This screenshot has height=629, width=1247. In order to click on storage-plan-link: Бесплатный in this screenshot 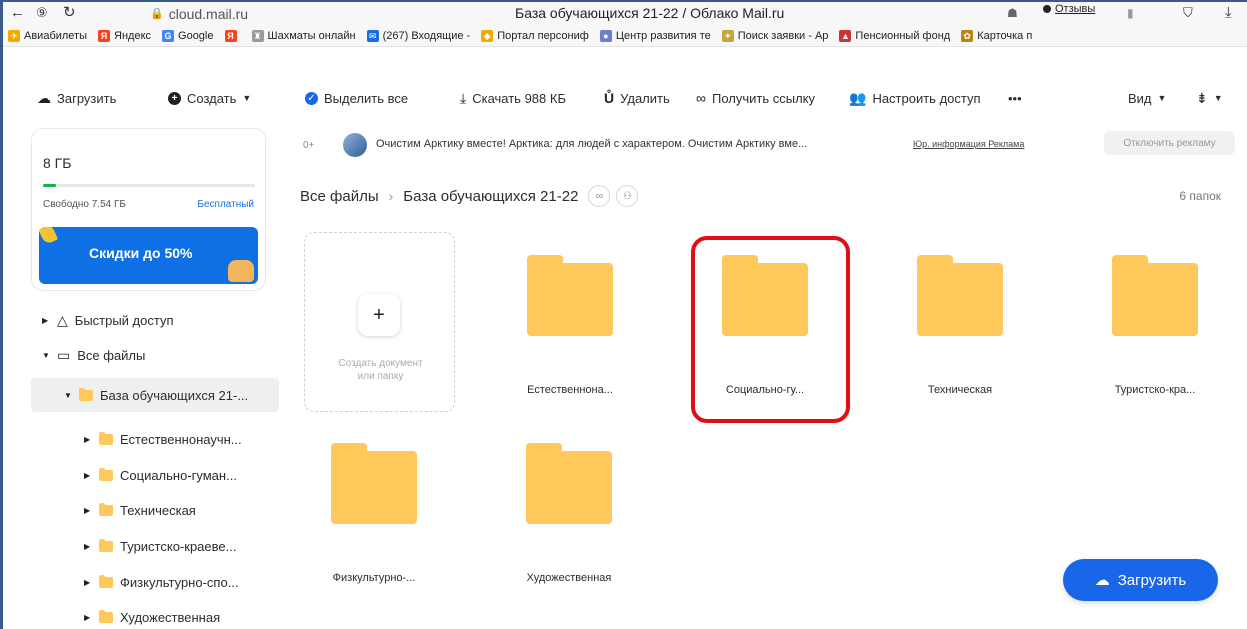, I will do `click(225, 204)`.